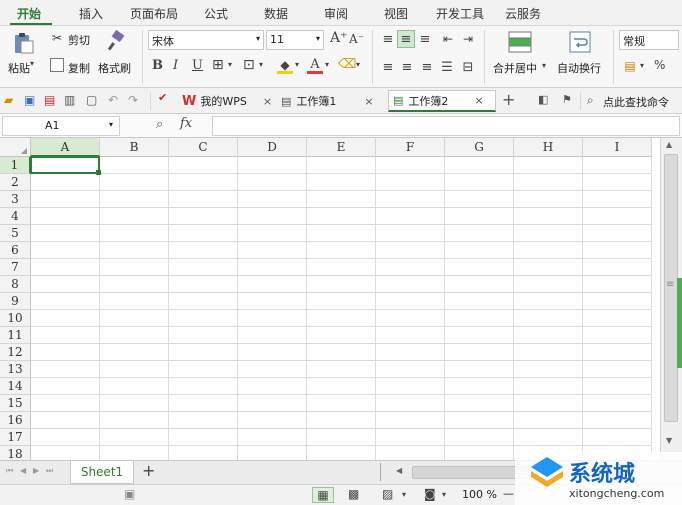 This screenshot has height=505, width=682. What do you see at coordinates (425, 39) in the screenshot?
I see `align-bottom-icon: ≡` at bounding box center [425, 39].